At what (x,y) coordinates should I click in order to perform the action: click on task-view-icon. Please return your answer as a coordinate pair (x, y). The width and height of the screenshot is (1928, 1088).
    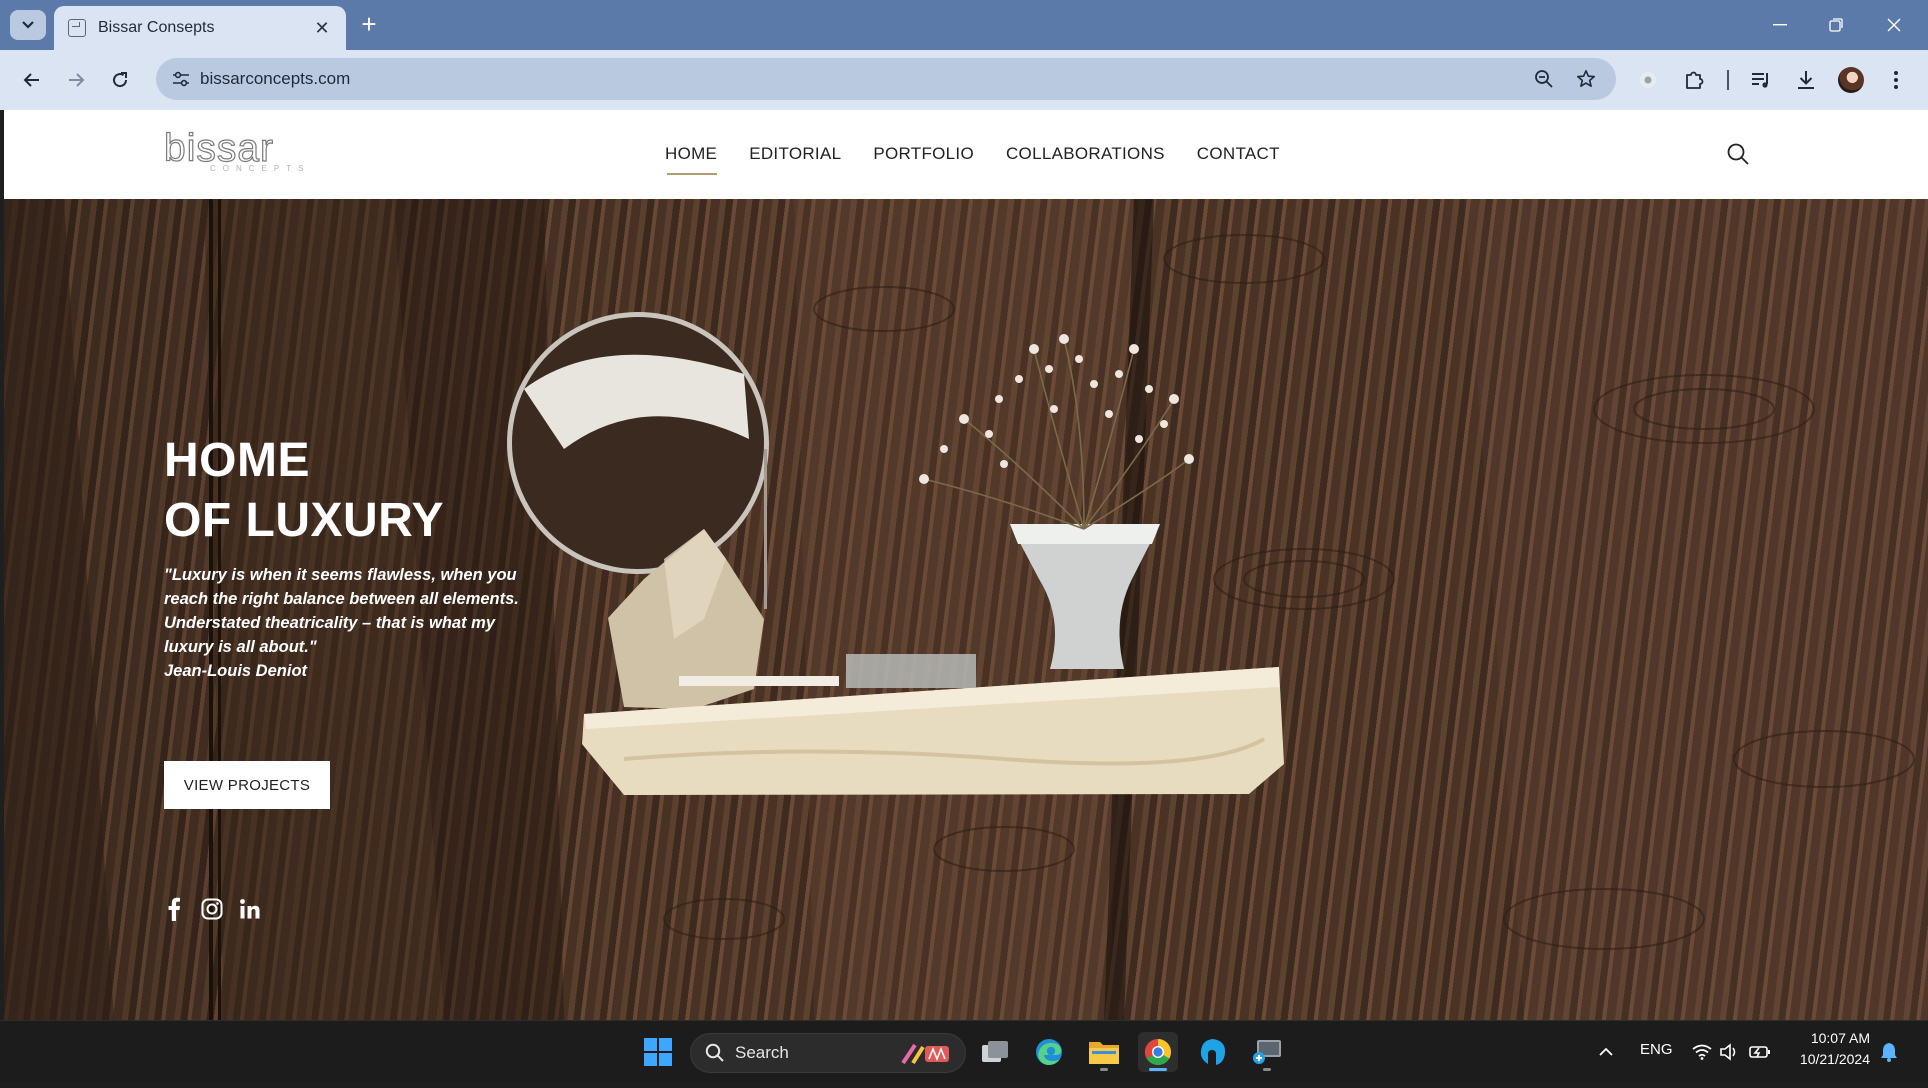
    Looking at the image, I should click on (995, 1051).